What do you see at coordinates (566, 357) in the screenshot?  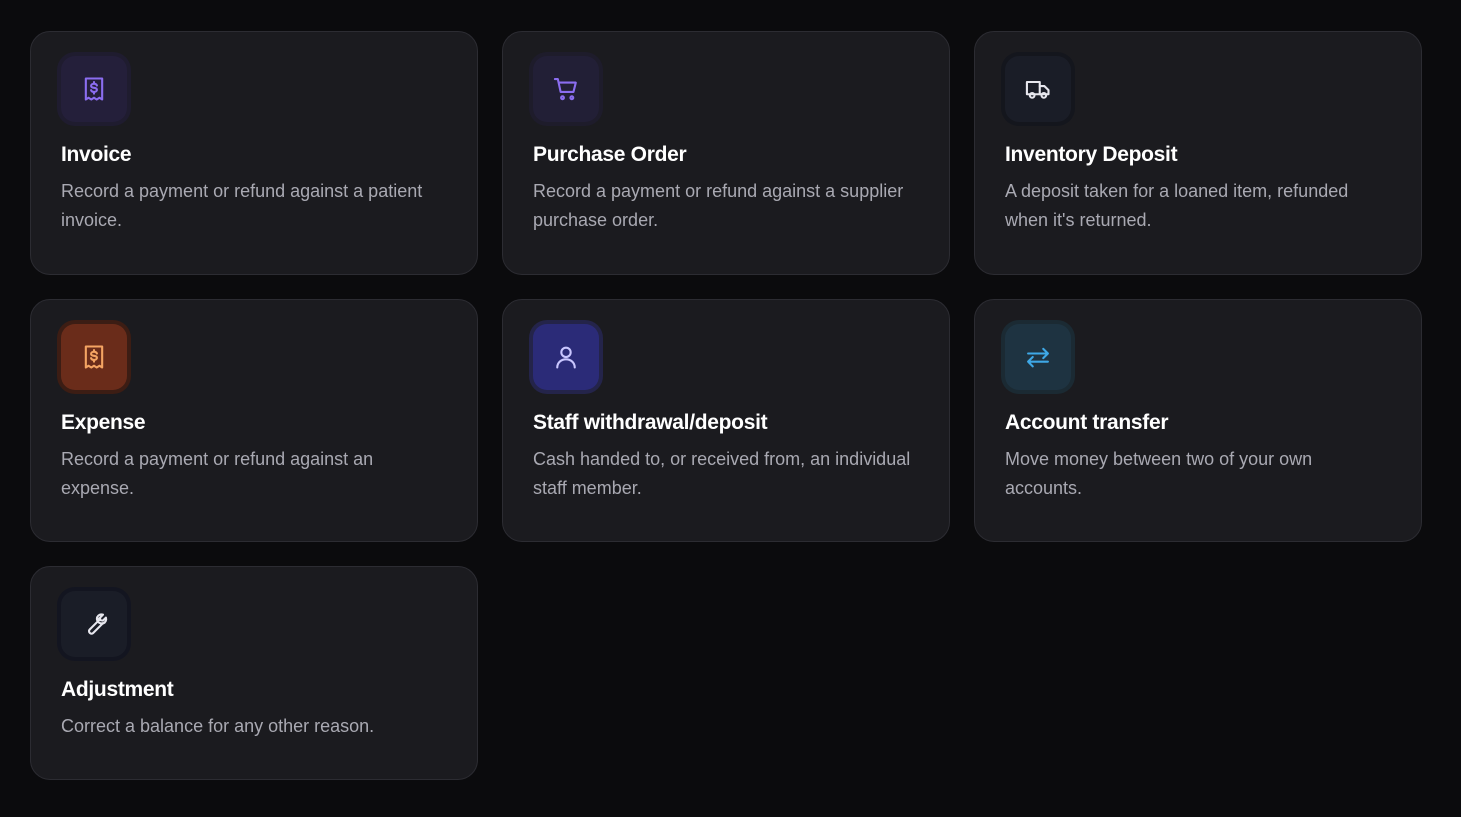 I see `user-icon` at bounding box center [566, 357].